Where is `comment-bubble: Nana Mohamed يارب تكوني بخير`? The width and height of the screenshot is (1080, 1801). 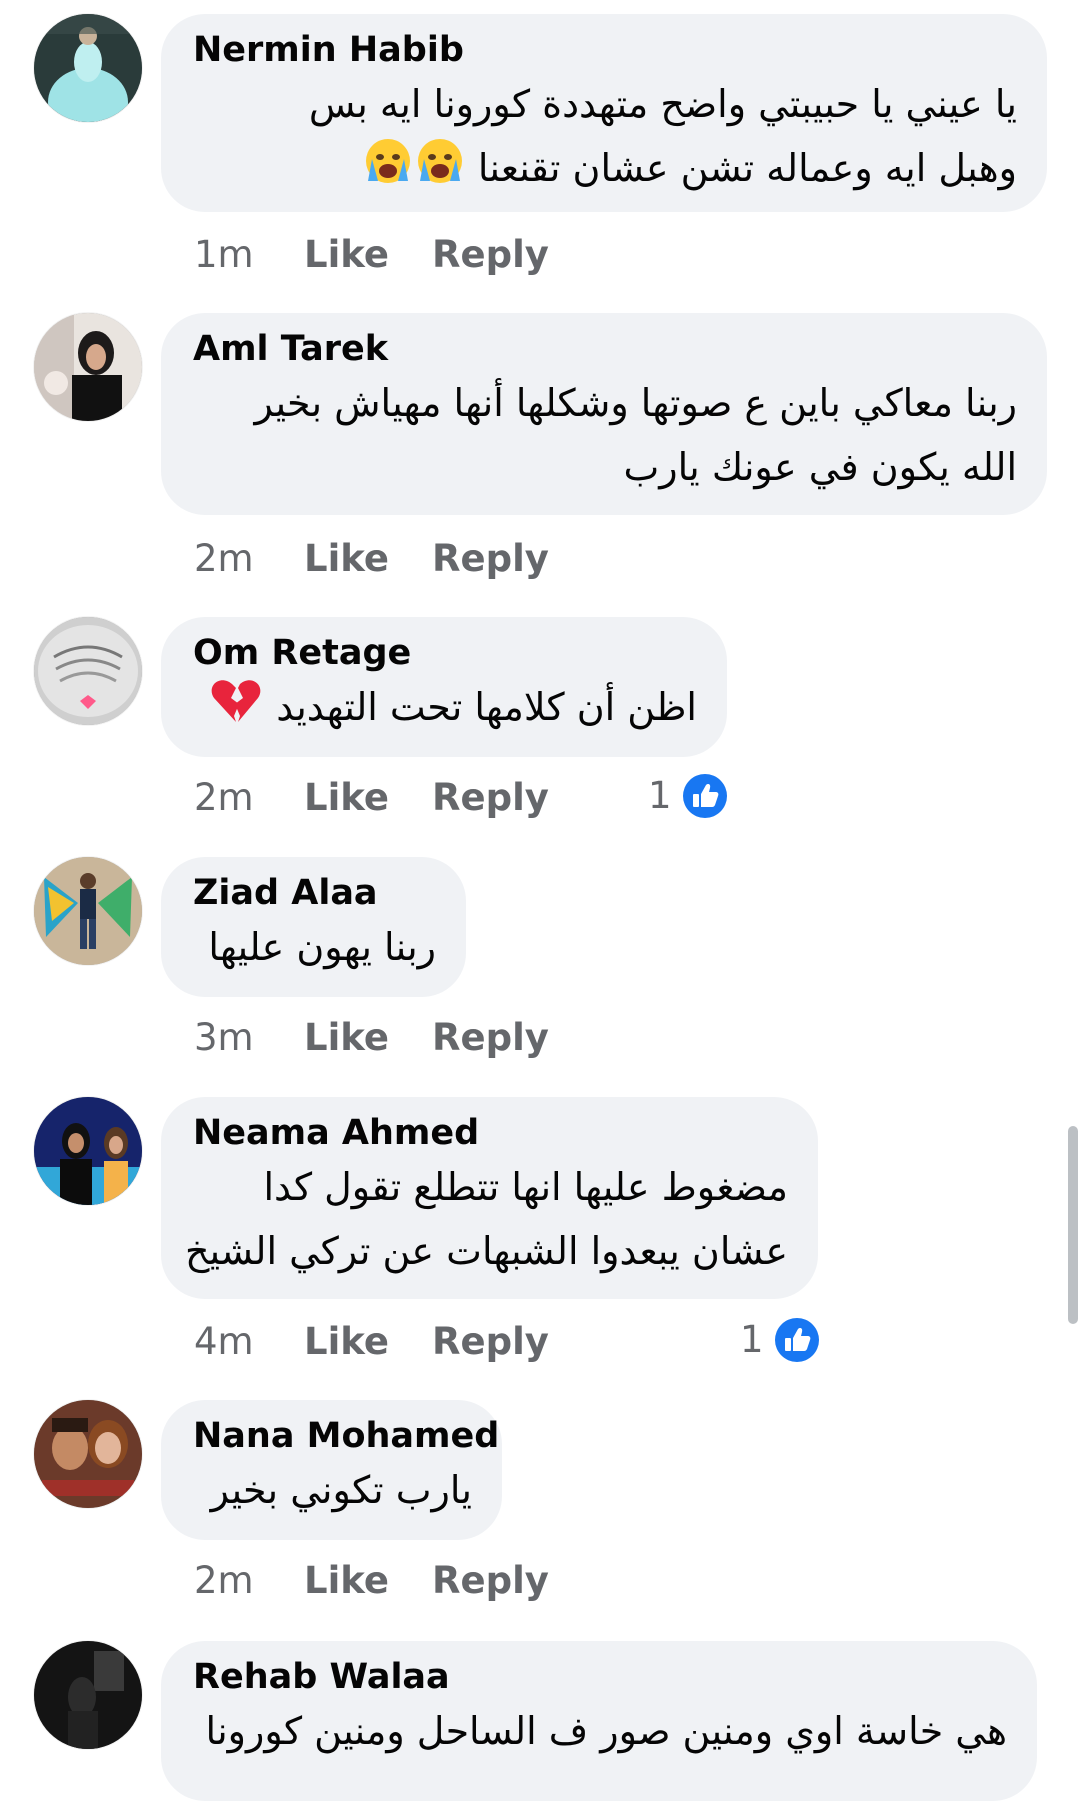 comment-bubble: Nana Mohamed يارب تكوني بخير is located at coordinates (331, 1470).